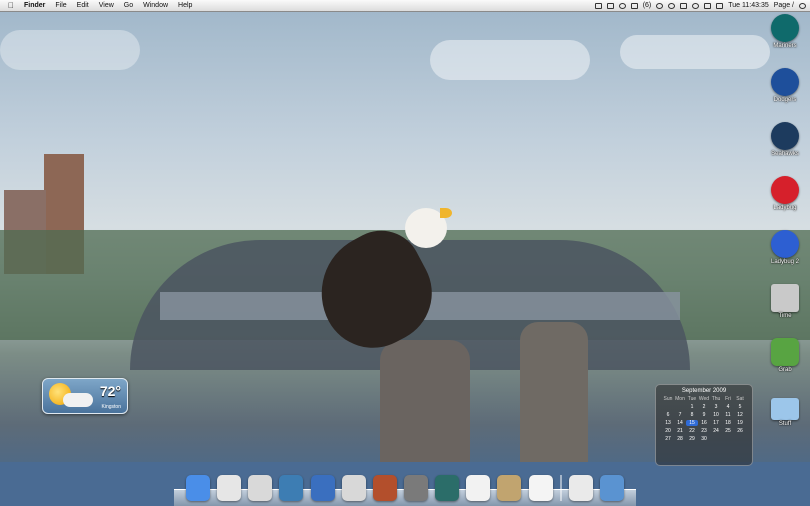 The width and height of the screenshot is (810, 506). What do you see at coordinates (229, 488) in the screenshot?
I see `dock-safari-icon` at bounding box center [229, 488].